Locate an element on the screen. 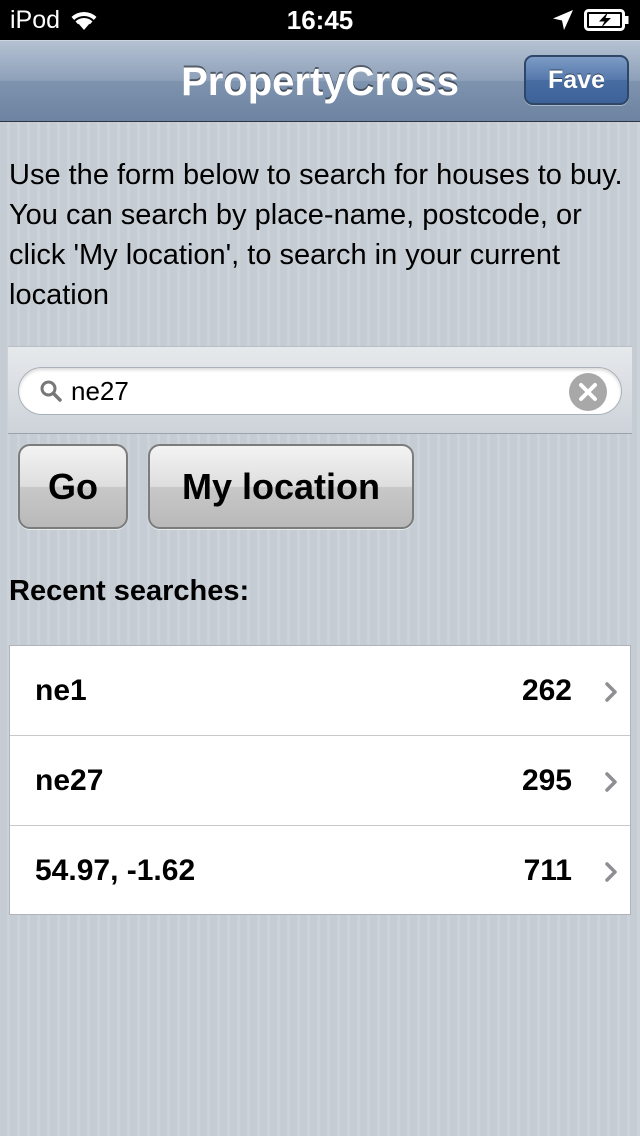 The image size is (640, 1136). location-arrow-icon is located at coordinates (563, 20).